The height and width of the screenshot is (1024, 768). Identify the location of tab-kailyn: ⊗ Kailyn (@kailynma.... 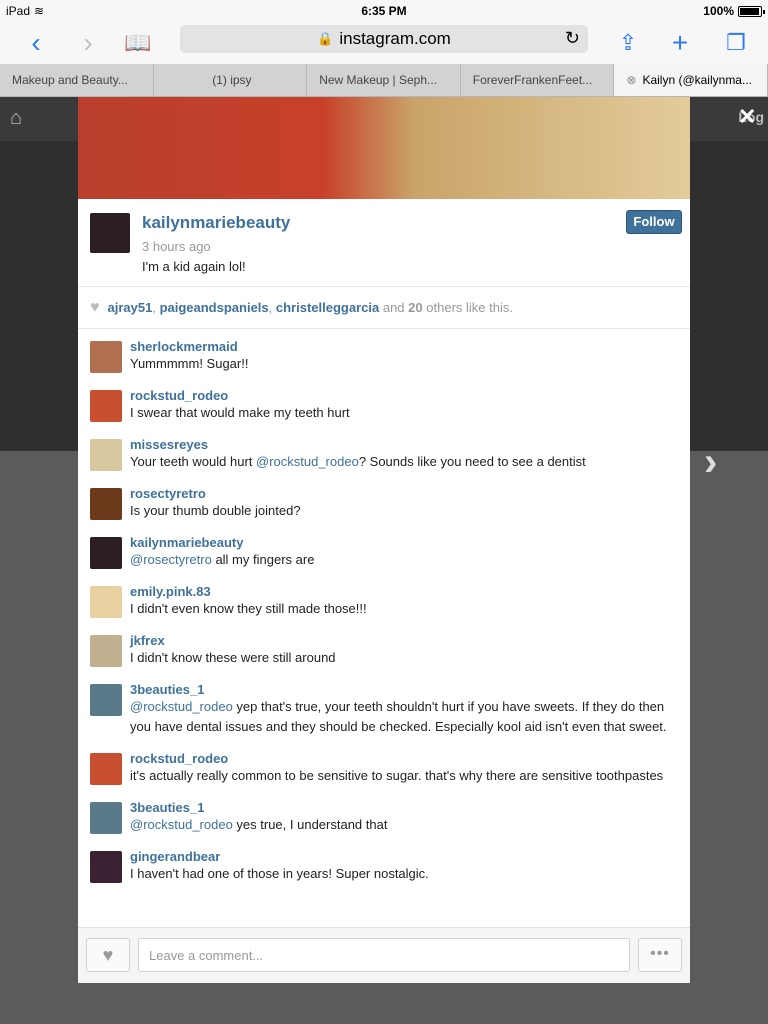
(691, 80).